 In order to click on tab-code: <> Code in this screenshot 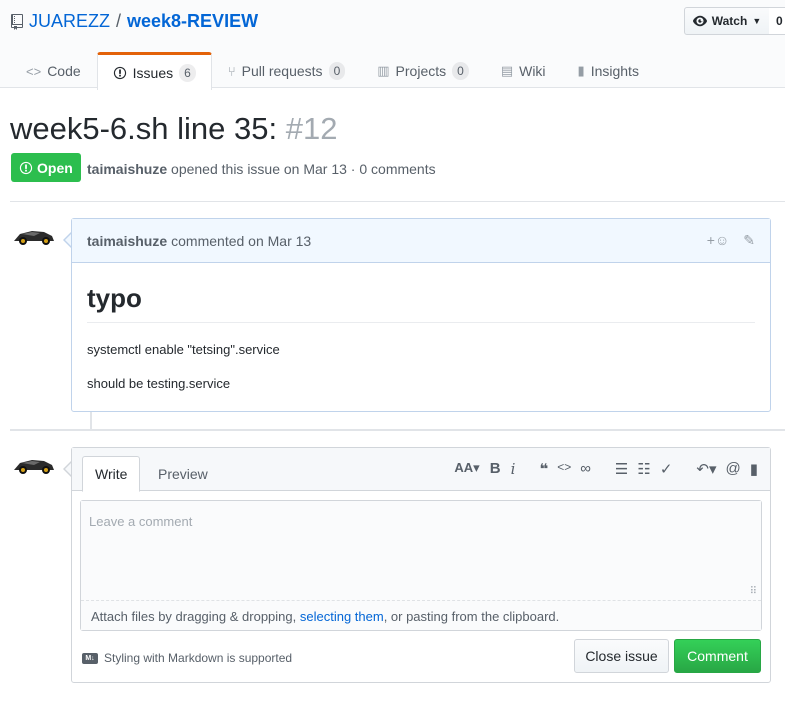, I will do `click(53, 70)`.